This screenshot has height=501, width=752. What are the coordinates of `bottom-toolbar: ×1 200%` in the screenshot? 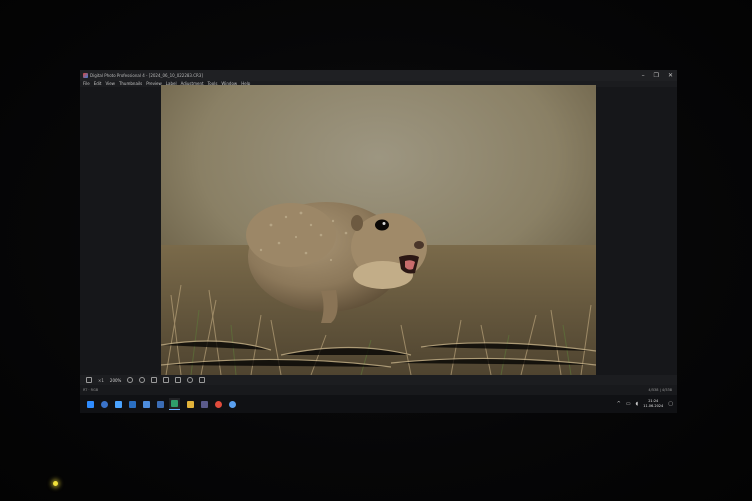 It's located at (378, 380).